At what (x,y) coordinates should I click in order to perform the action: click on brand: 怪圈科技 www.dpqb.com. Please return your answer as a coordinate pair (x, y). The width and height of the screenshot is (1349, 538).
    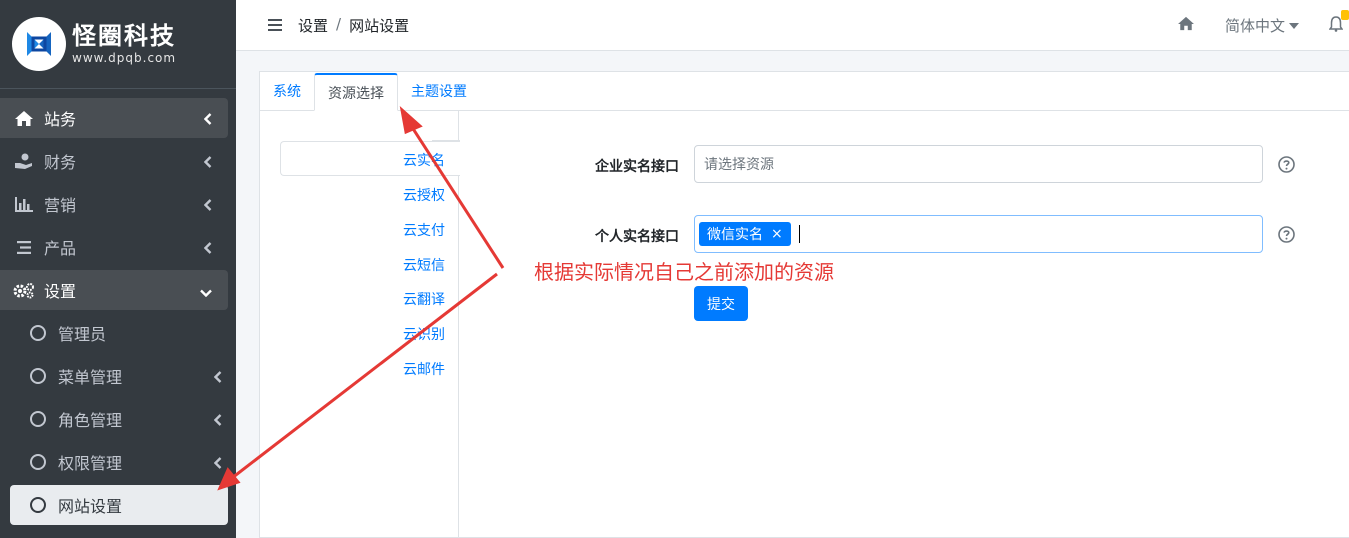
    Looking at the image, I should click on (118, 44).